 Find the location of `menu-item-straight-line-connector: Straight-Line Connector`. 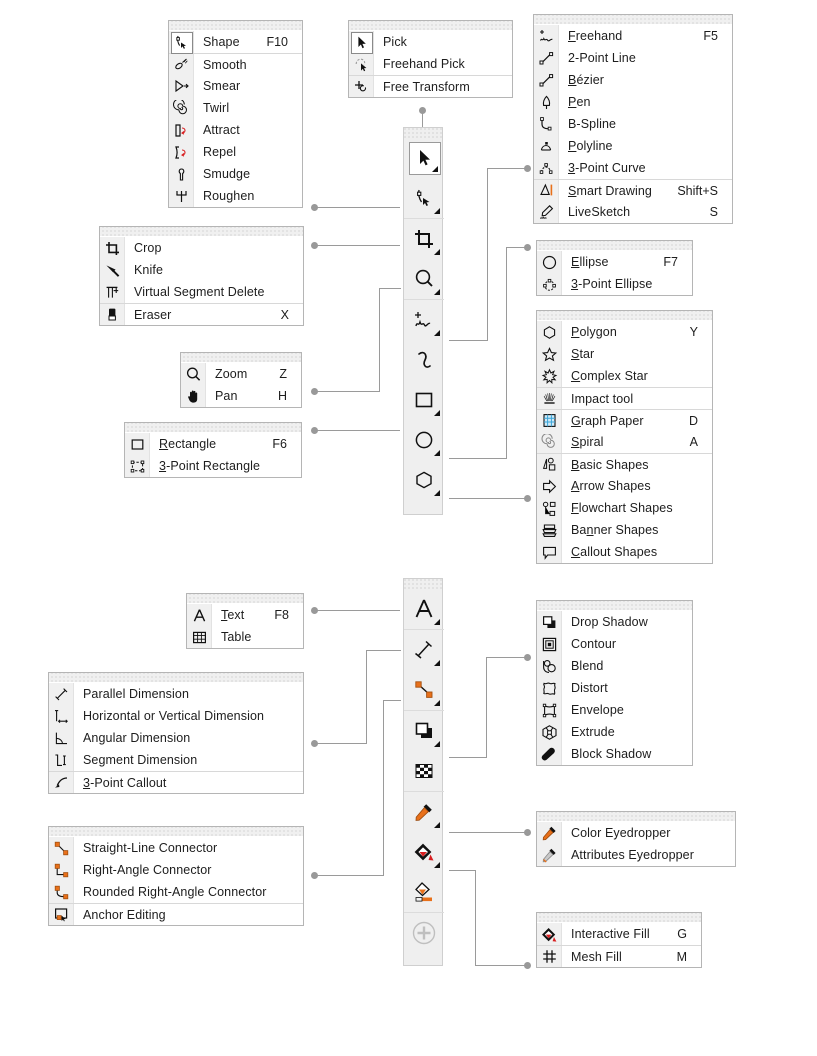

menu-item-straight-line-connector: Straight-Line Connector is located at coordinates (176, 848).